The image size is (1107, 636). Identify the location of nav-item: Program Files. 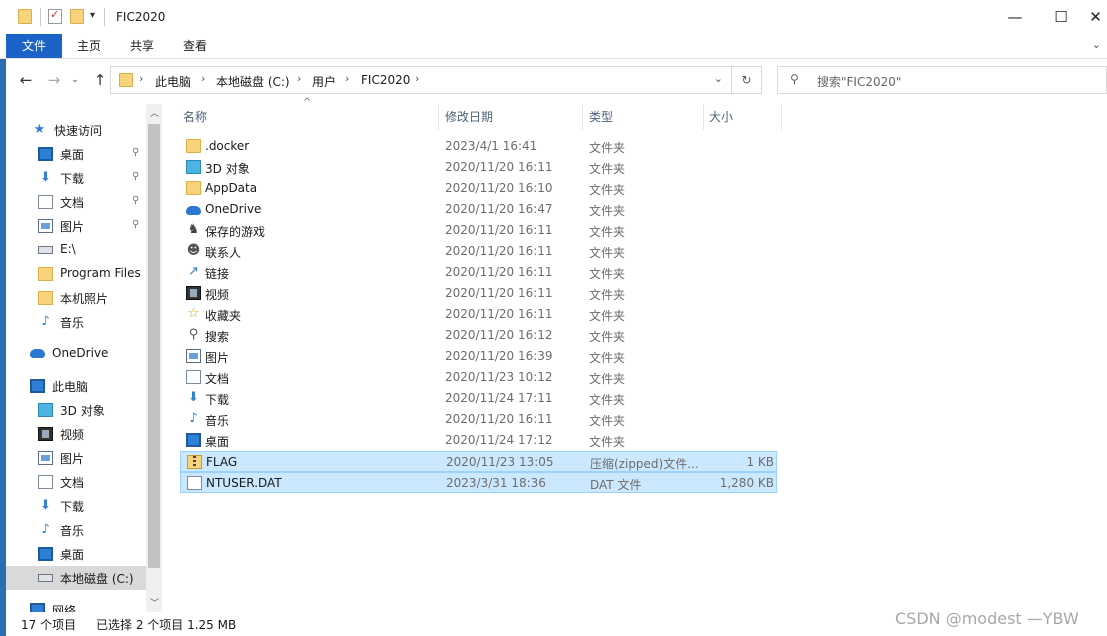
(76, 274).